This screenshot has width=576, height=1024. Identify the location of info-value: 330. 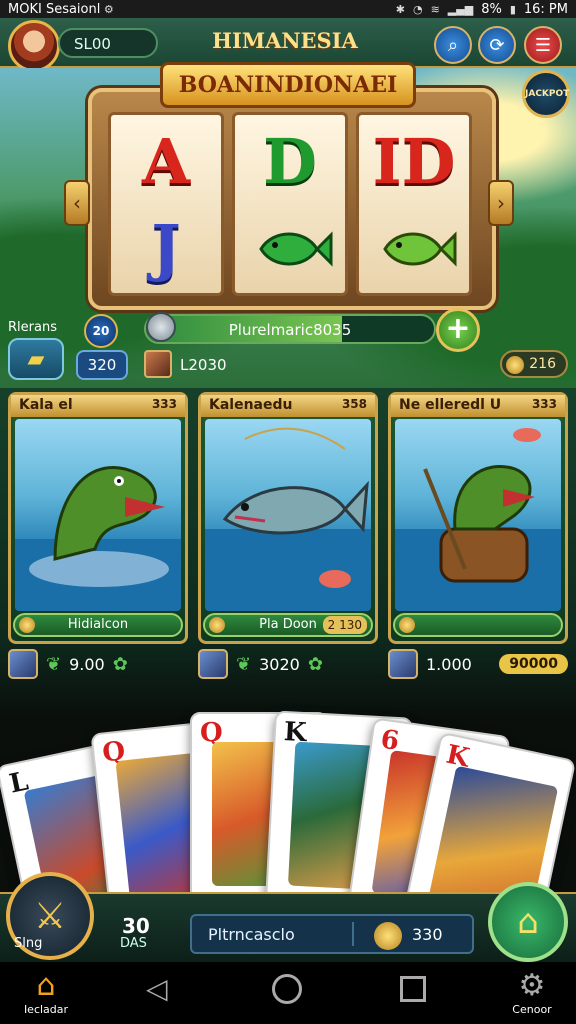
(427, 934).